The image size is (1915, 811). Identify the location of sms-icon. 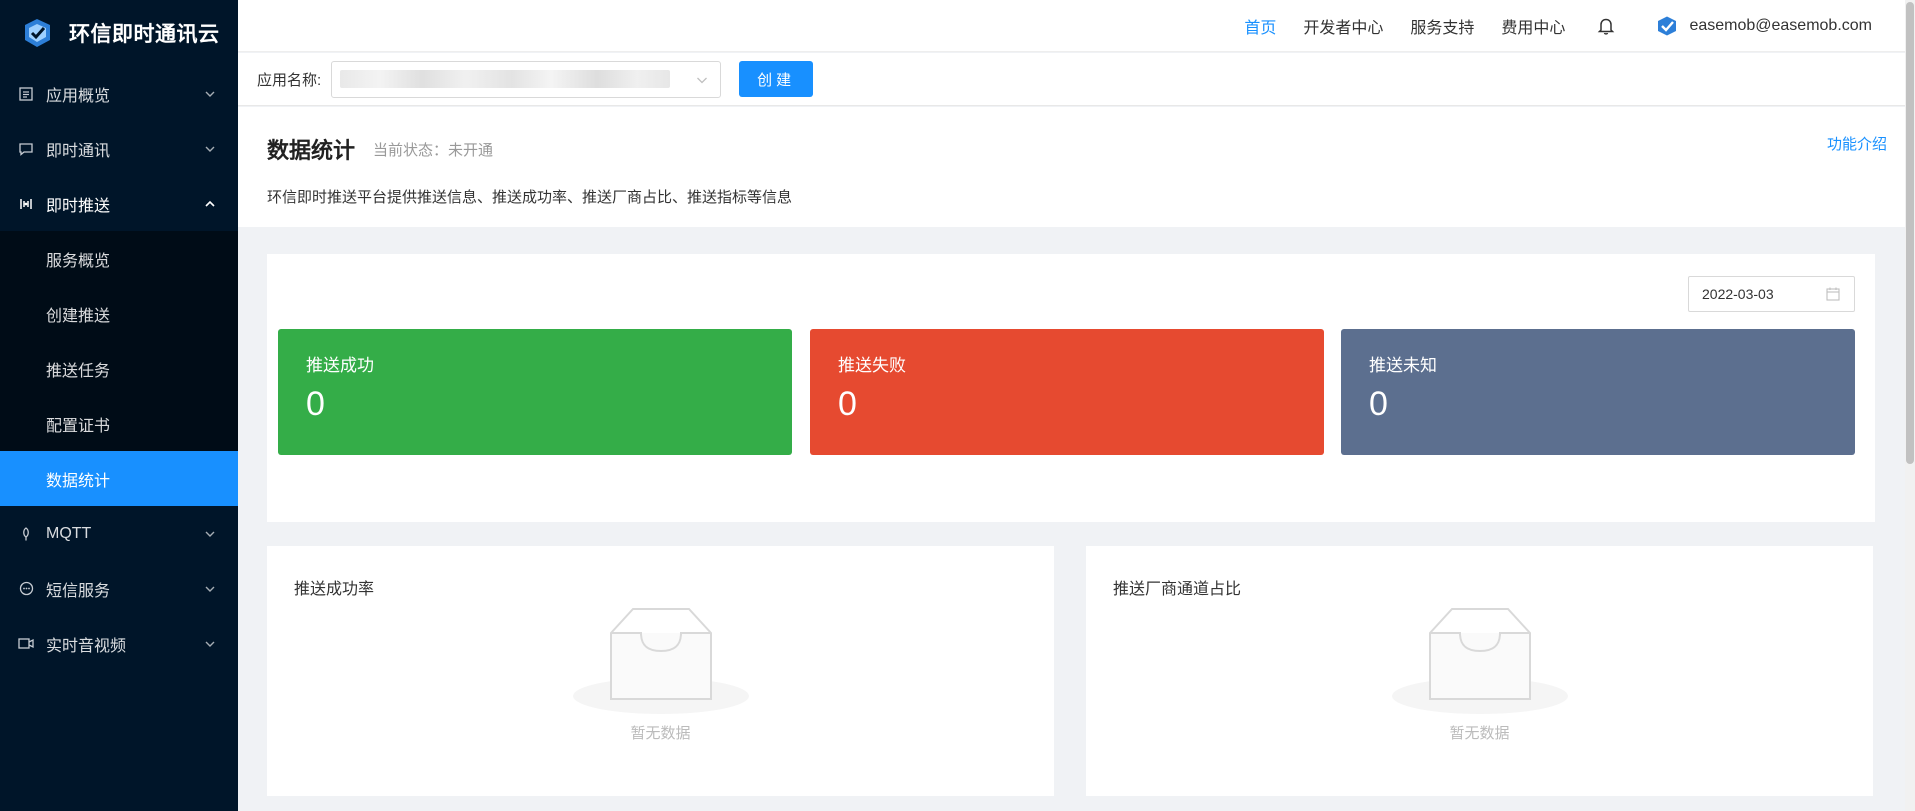
(26, 589).